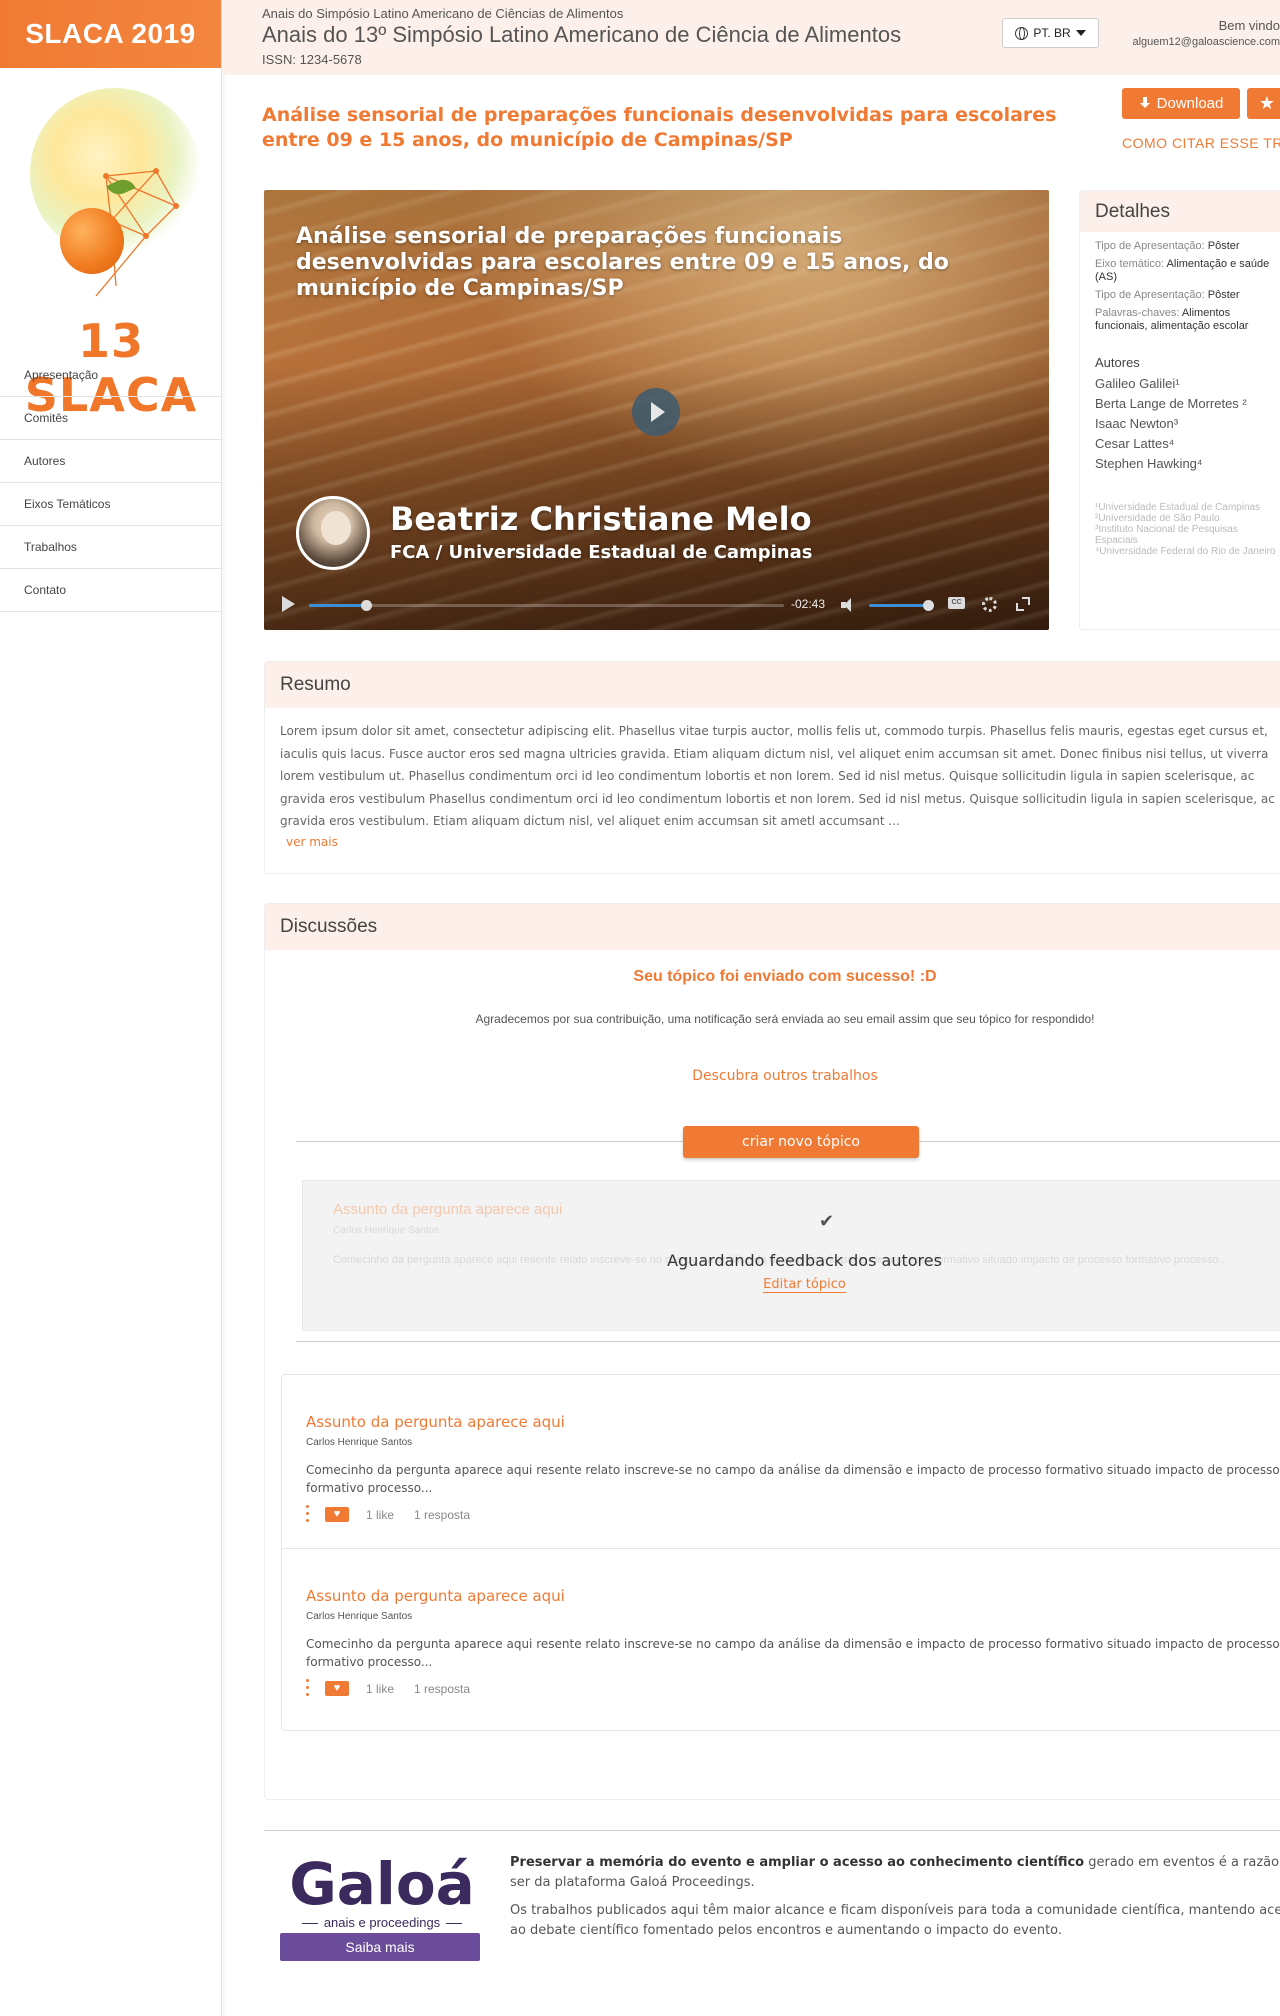  I want to click on event-logo: 13 SLACA, so click(111, 245).